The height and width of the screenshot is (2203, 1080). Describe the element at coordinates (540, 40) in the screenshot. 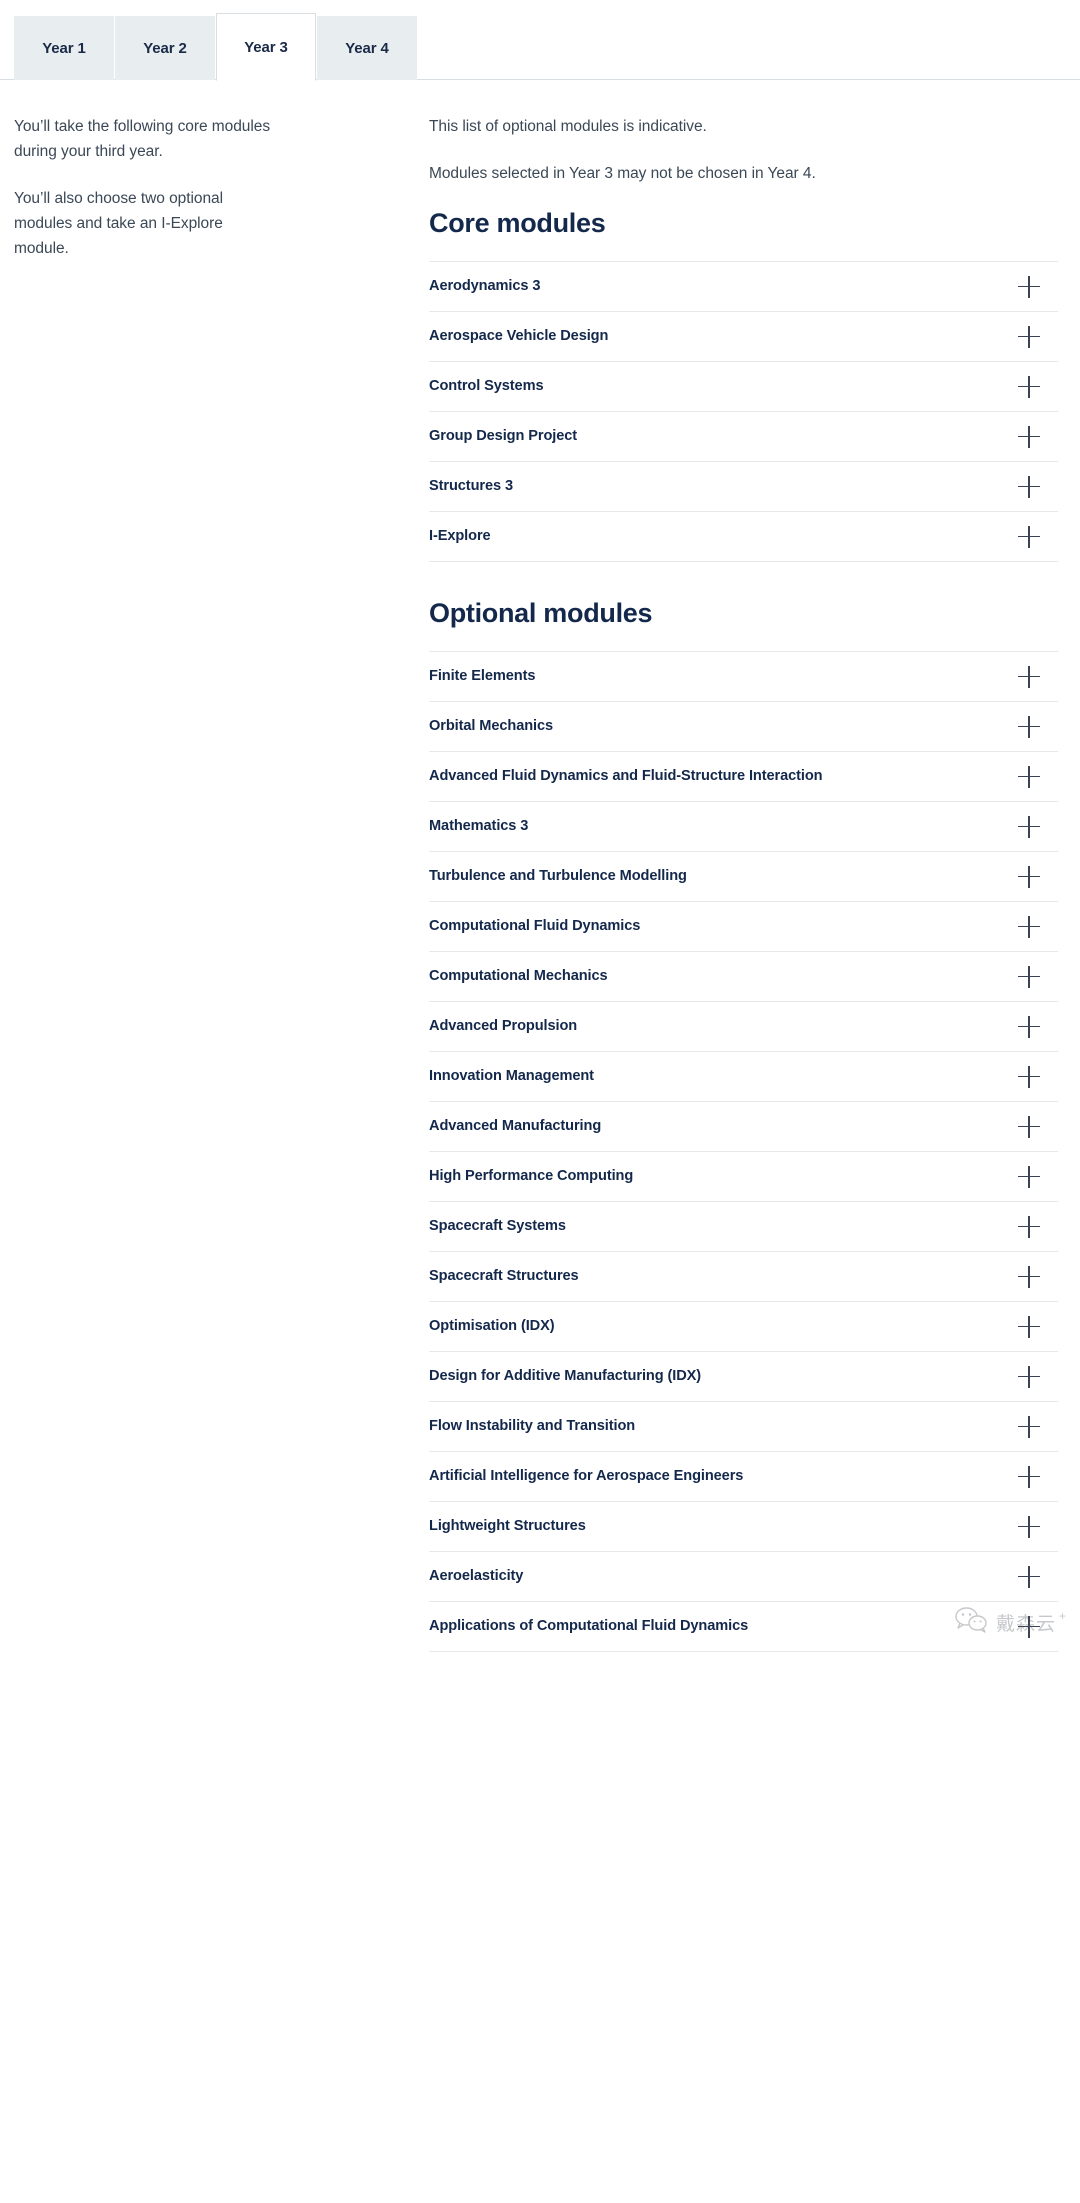

I see `year-tab-bar: Year 1 Year 2 Year 3 Year 4` at that location.